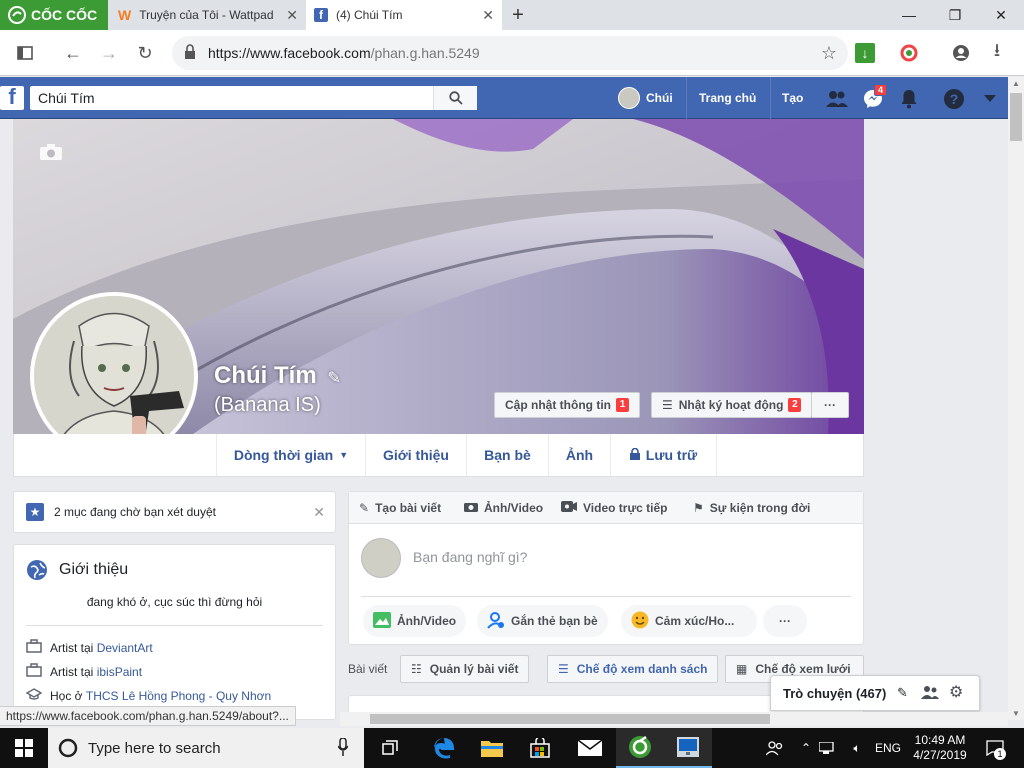  Describe the element at coordinates (645, 98) in the screenshot. I see `nav-profile: Chúi` at that location.